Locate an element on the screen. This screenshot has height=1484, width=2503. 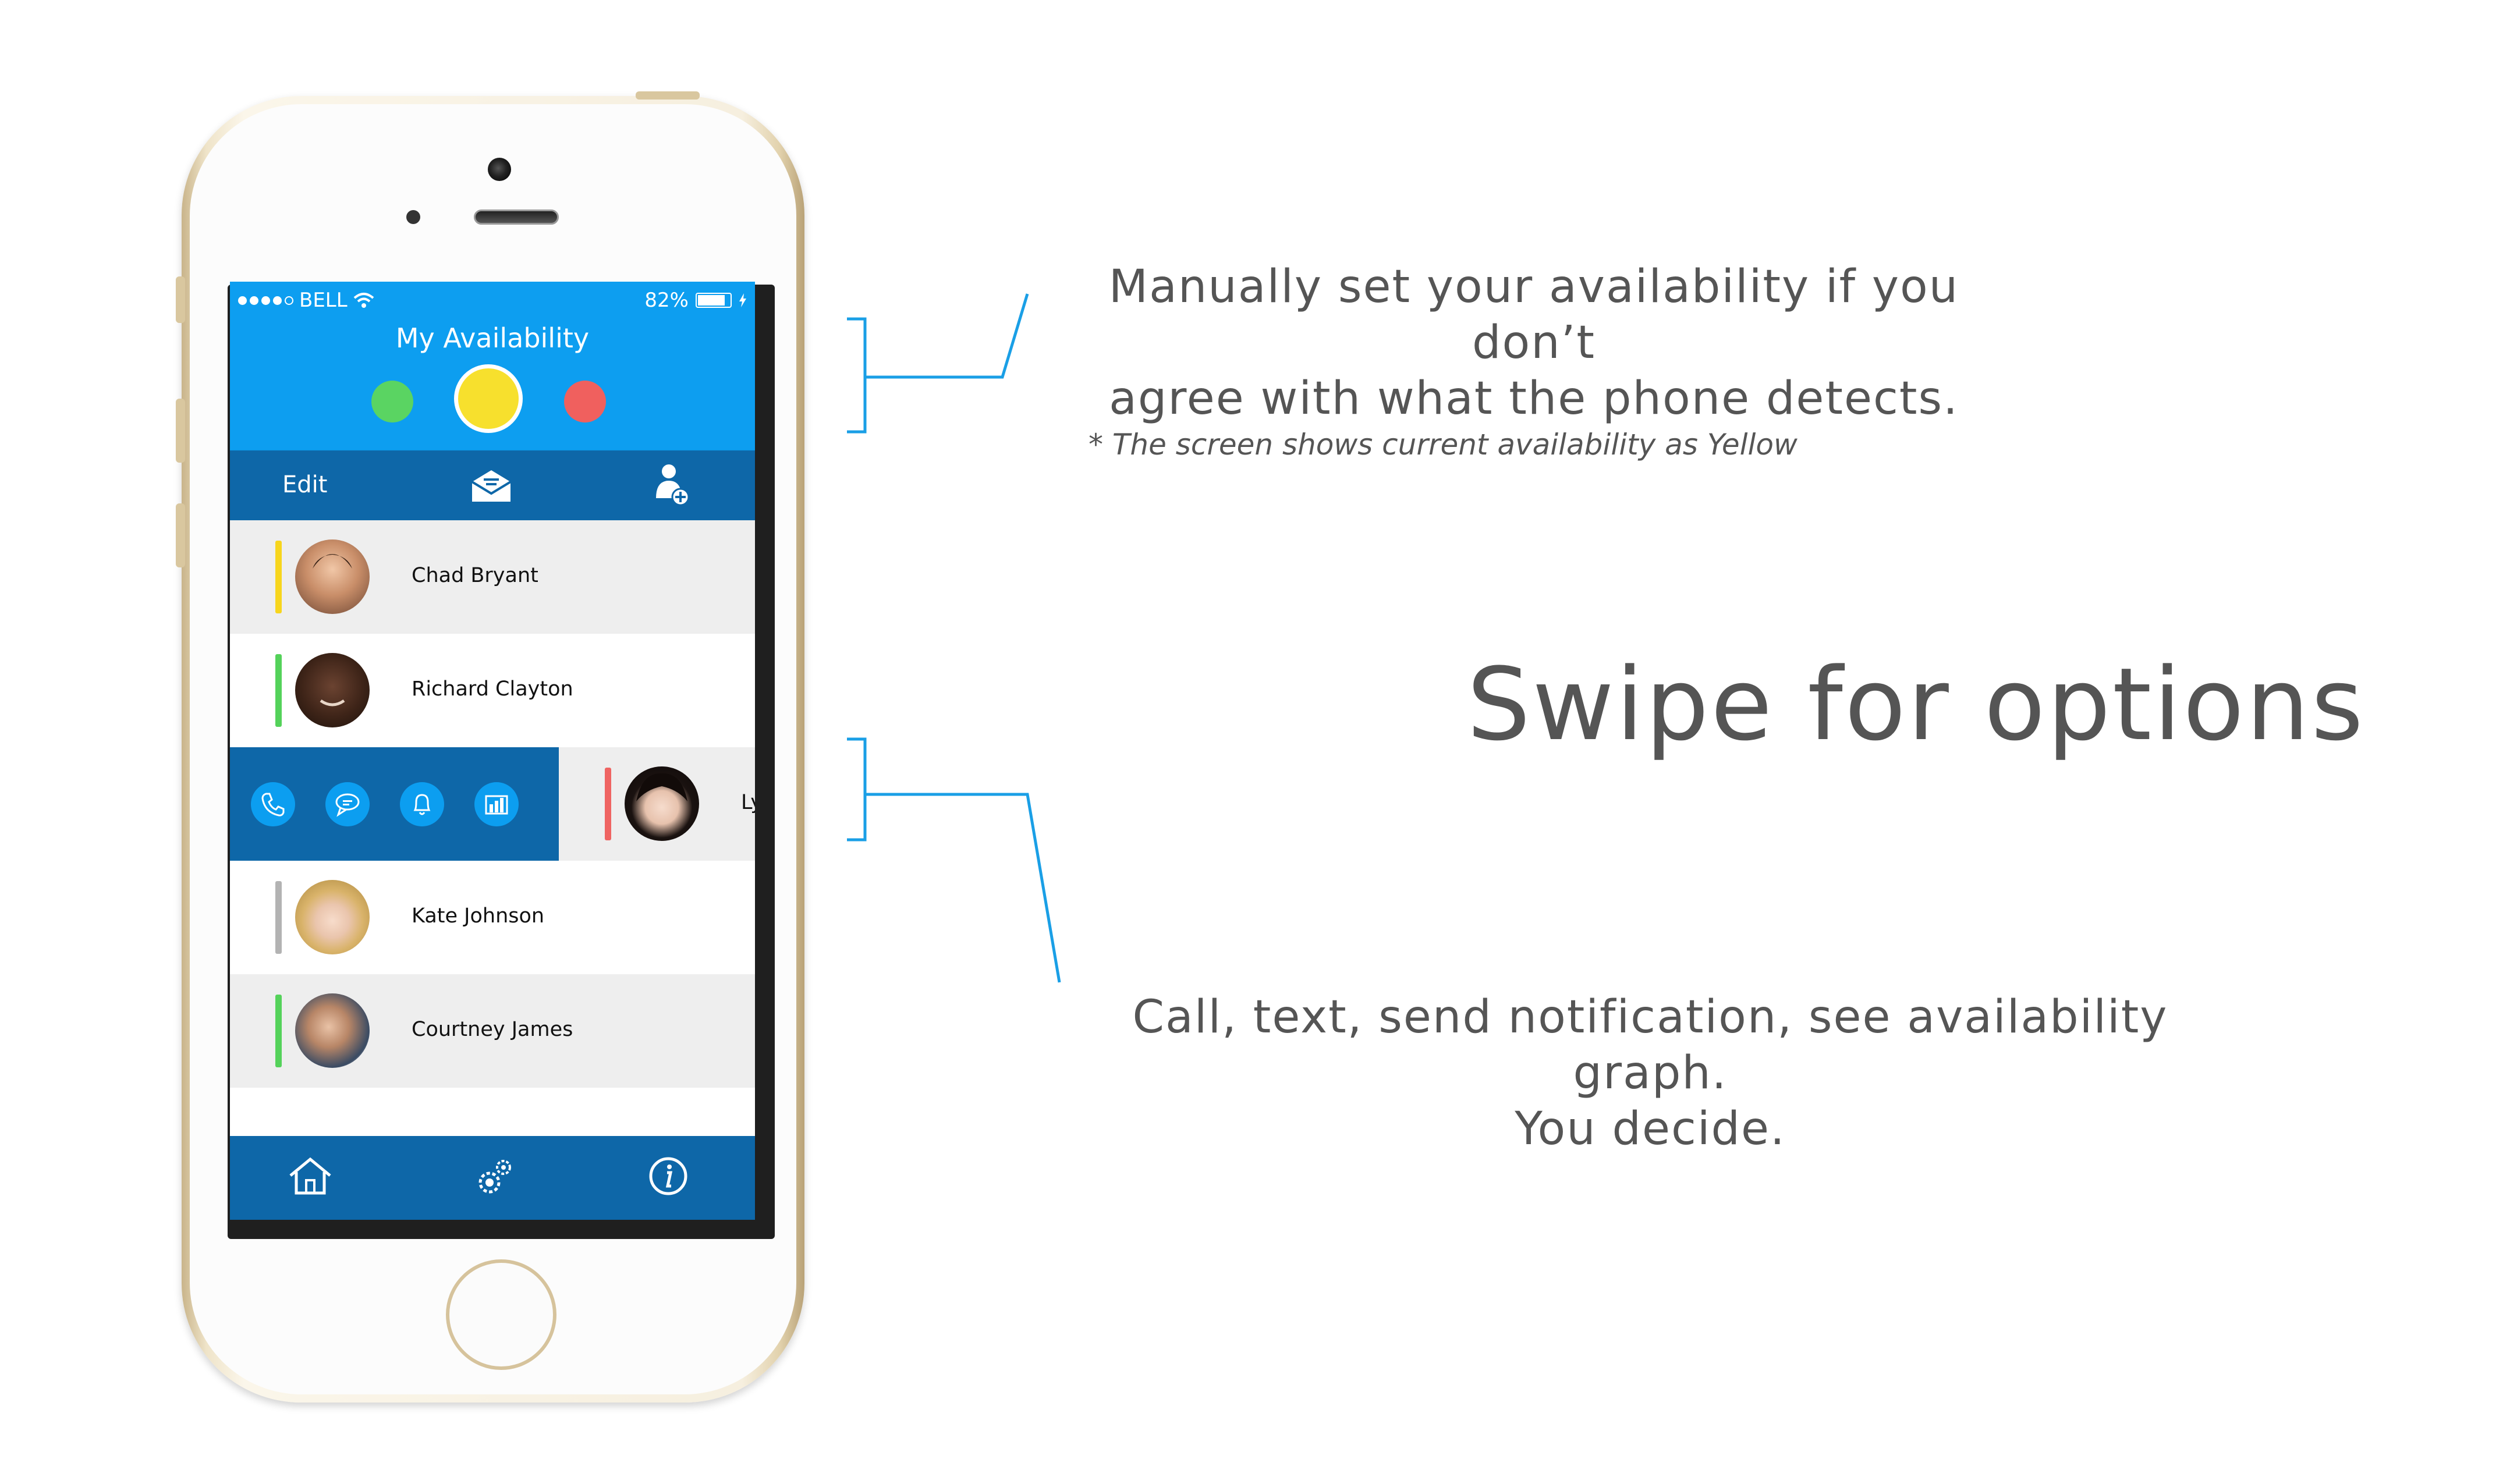
availability-annotation-line2: agree with what the phone detects. is located at coordinates (1534, 398).